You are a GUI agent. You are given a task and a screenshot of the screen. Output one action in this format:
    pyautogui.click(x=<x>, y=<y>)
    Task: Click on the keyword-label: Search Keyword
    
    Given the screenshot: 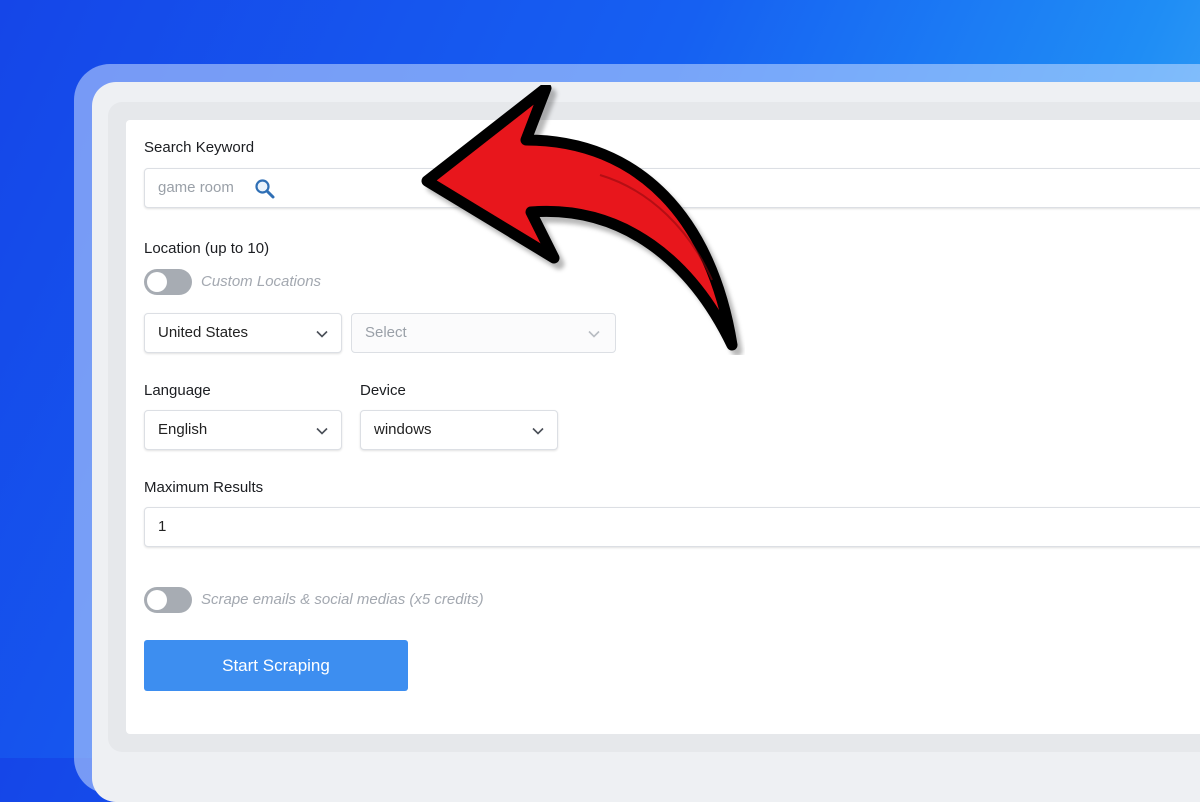 What is the action you would take?
    pyautogui.click(x=199, y=147)
    